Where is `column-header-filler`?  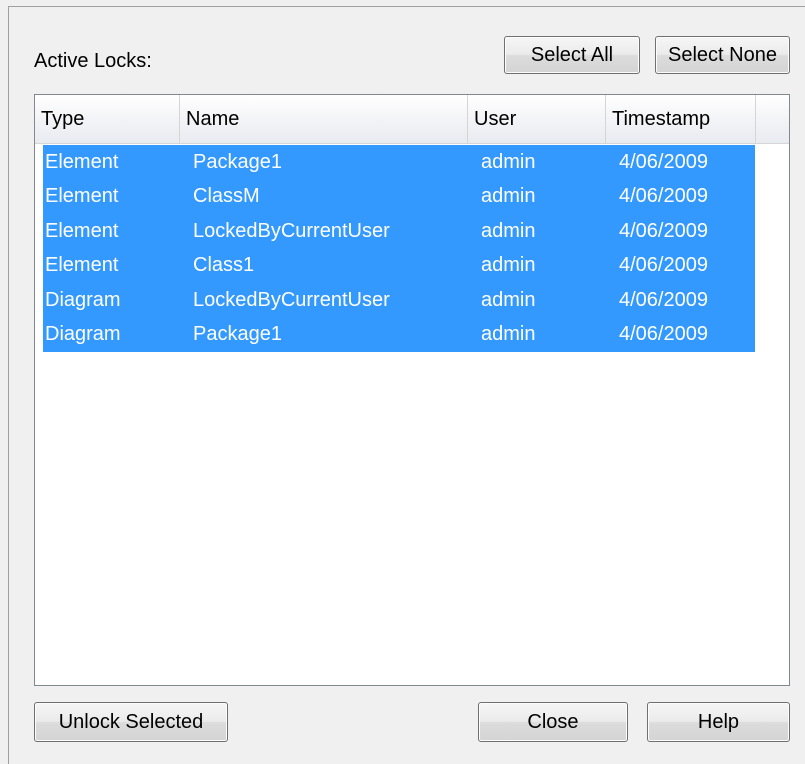
column-header-filler is located at coordinates (772, 119).